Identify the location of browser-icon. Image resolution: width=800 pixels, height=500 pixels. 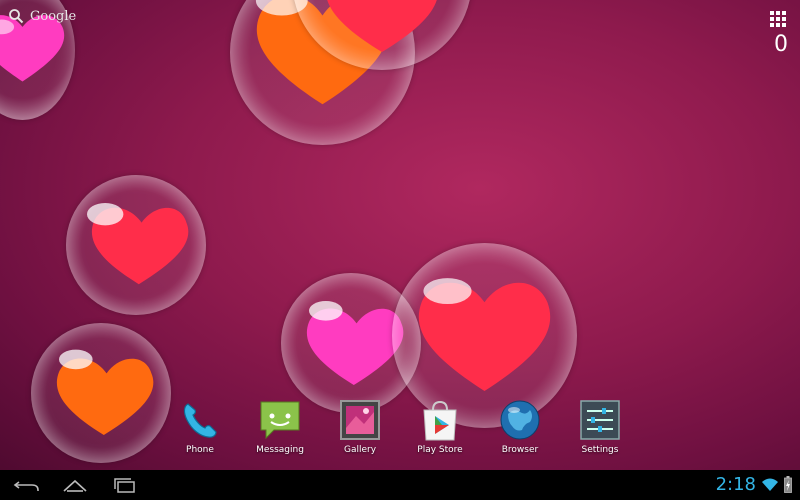
(520, 420).